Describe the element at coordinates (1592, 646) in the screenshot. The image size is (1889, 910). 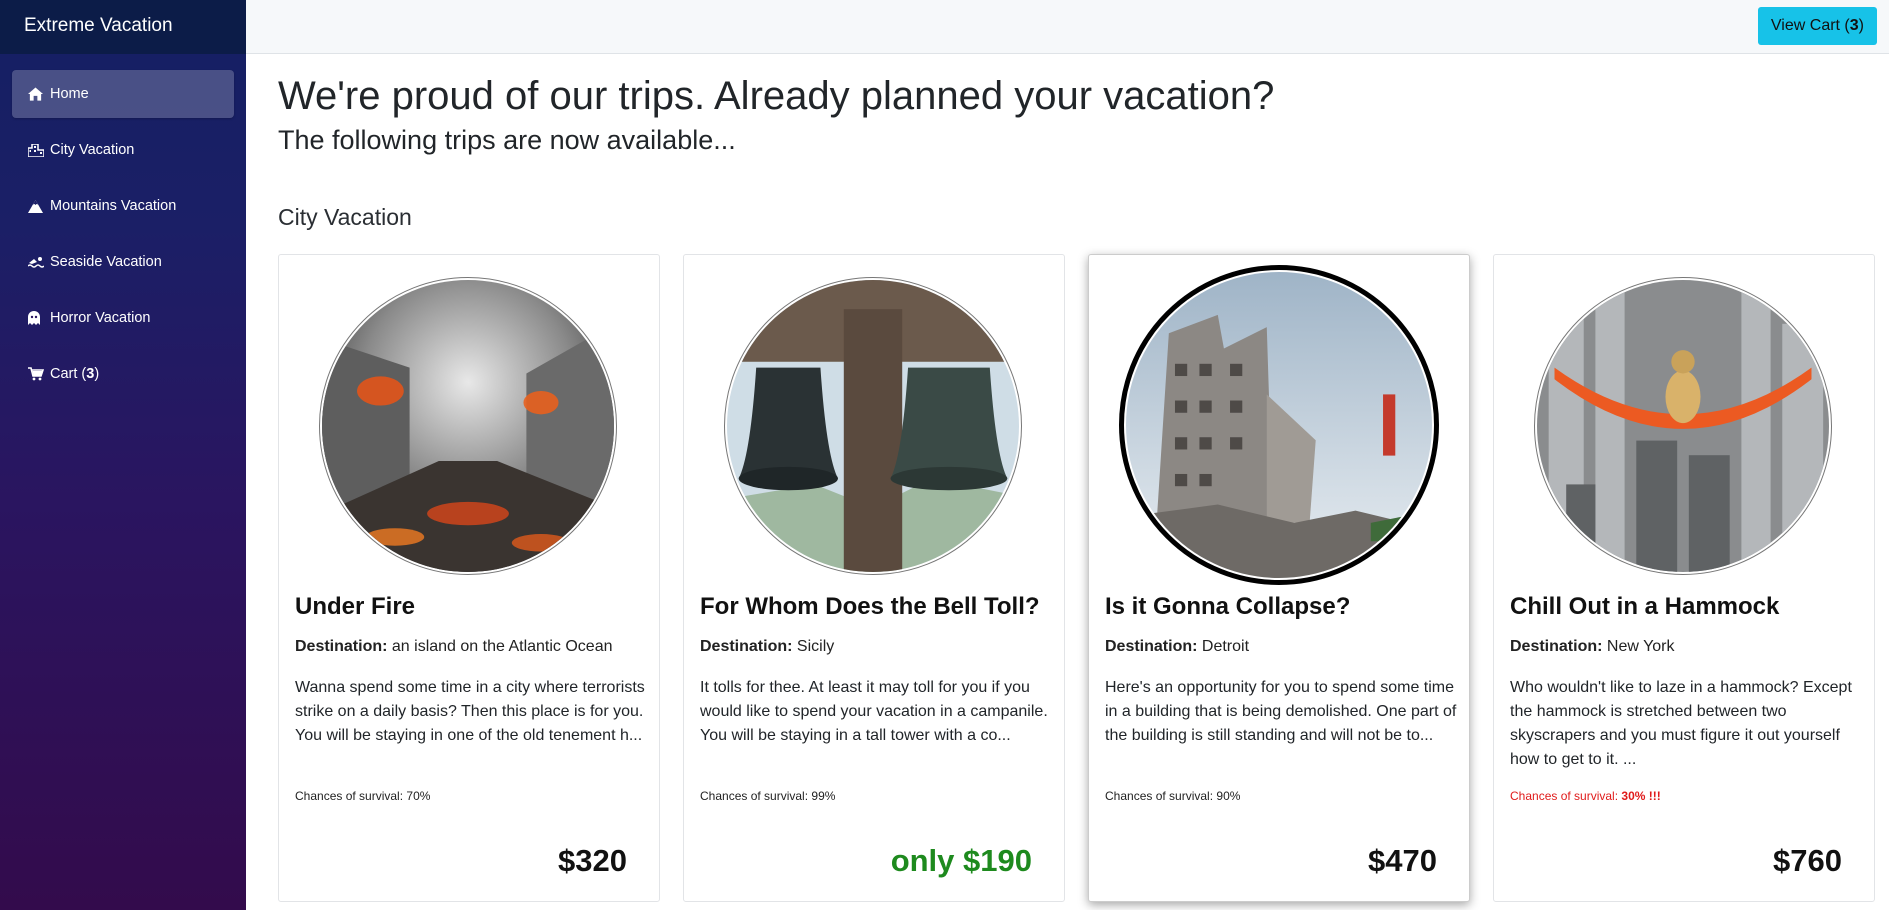
I see `trip-destination: Destination: New York` at that location.